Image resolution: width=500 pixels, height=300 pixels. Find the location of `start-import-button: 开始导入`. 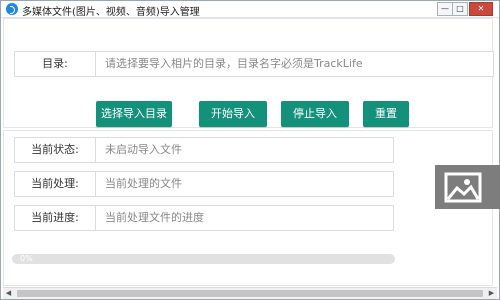

start-import-button: 开始导入 is located at coordinates (233, 114).